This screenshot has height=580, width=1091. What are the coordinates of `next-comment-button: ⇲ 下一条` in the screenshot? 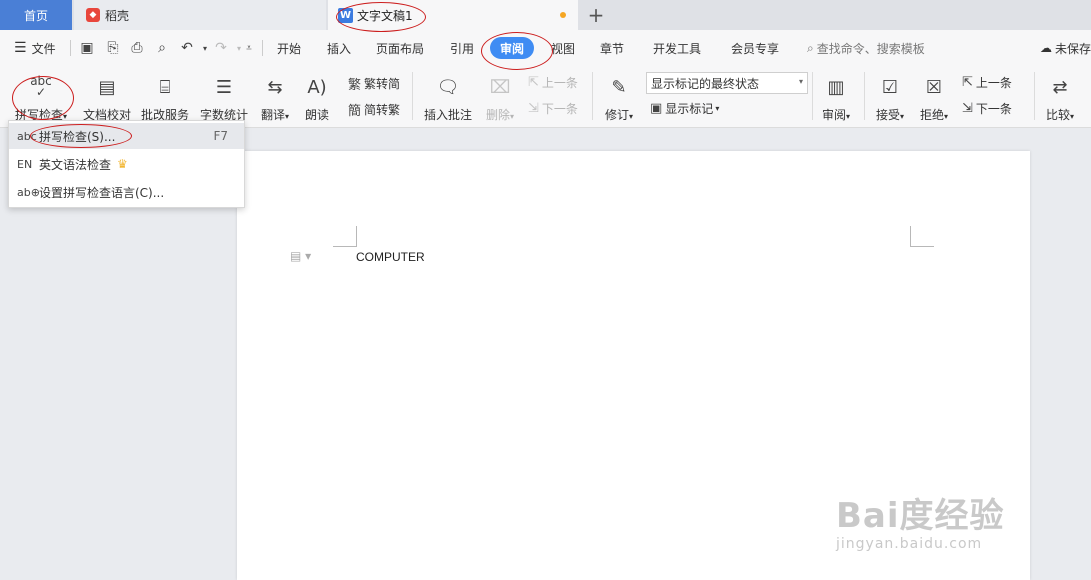 It's located at (553, 108).